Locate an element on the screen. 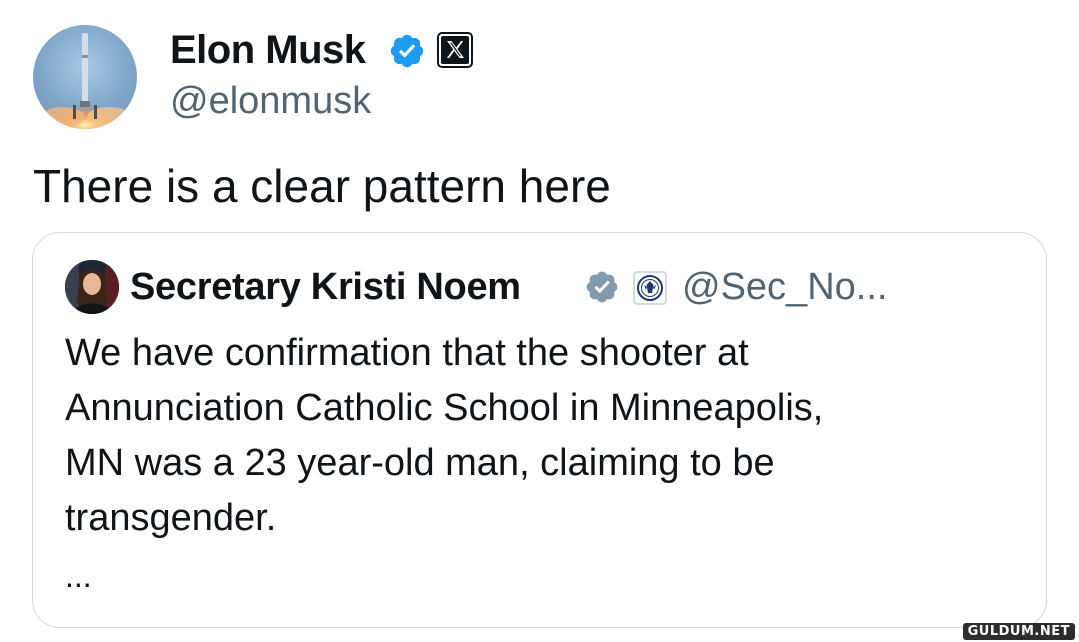 Image resolution: width=1079 pixels, height=642 pixels. tweet-text: There is a clear pattern here is located at coordinates (322, 186).